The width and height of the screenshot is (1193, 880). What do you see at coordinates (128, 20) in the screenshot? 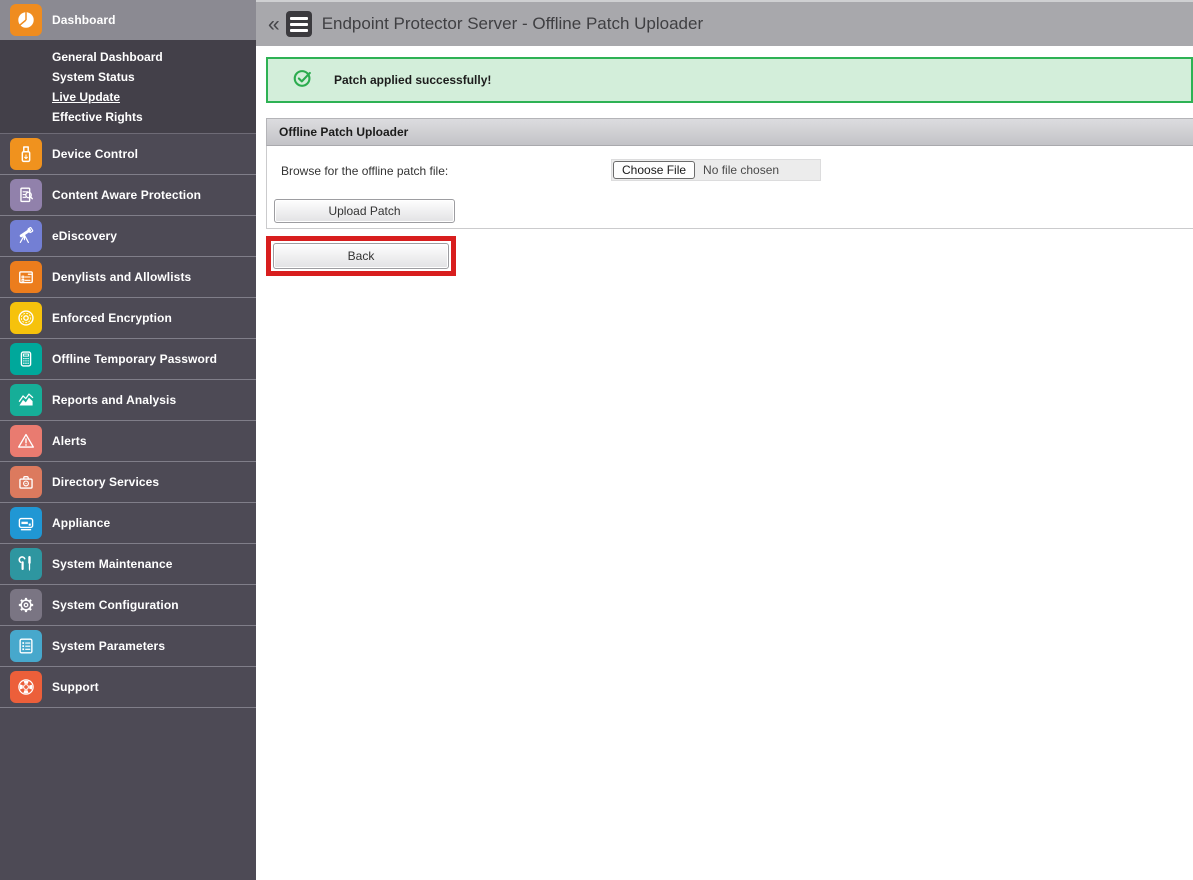
I see `sidebar-item-dashboard: Dashboard` at bounding box center [128, 20].